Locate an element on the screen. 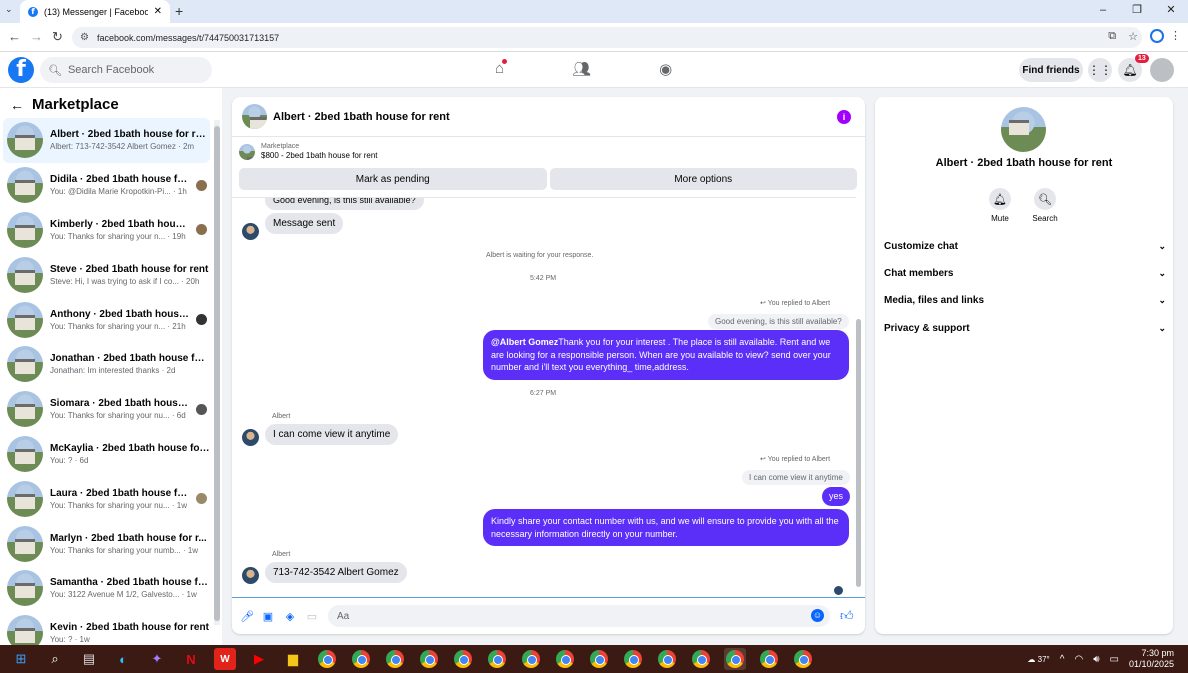  thumbs-up-icon: 👍︎ is located at coordinates (847, 616).